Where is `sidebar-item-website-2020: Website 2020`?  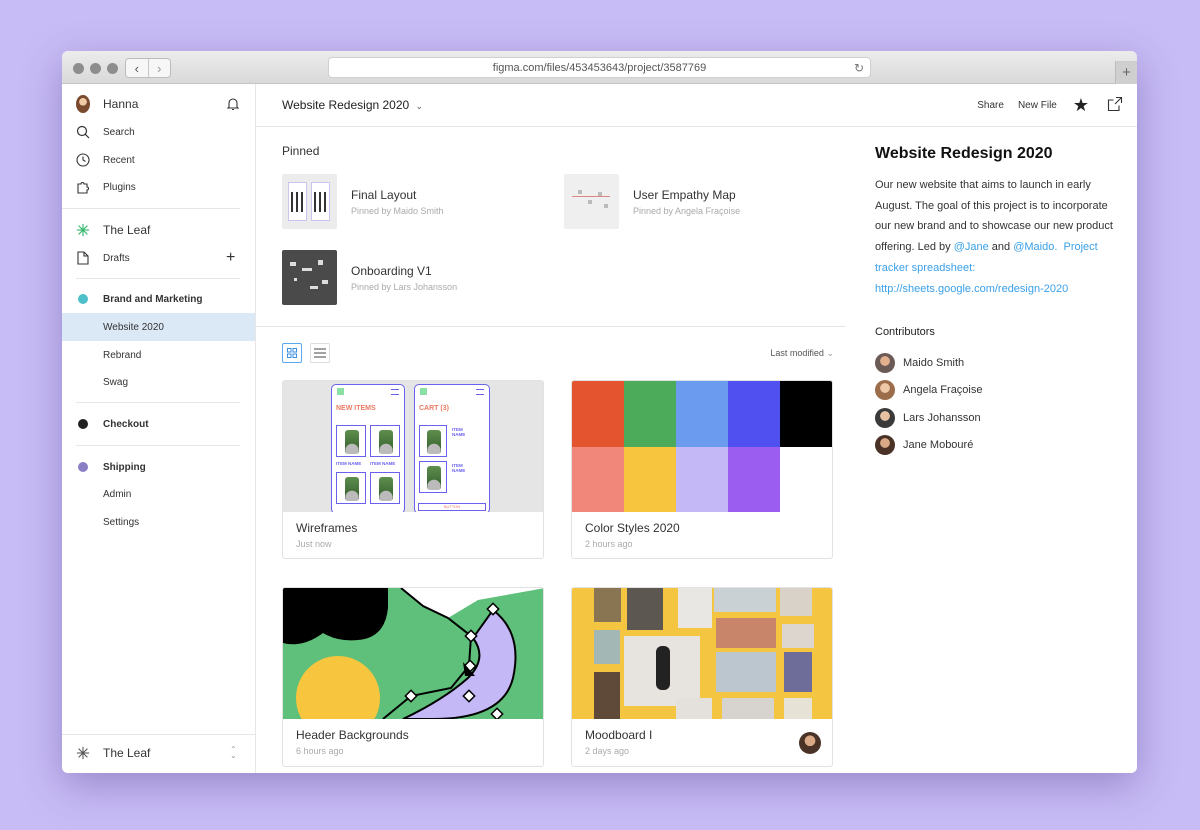
sidebar-item-website-2020: Website 2020 is located at coordinates (158, 327).